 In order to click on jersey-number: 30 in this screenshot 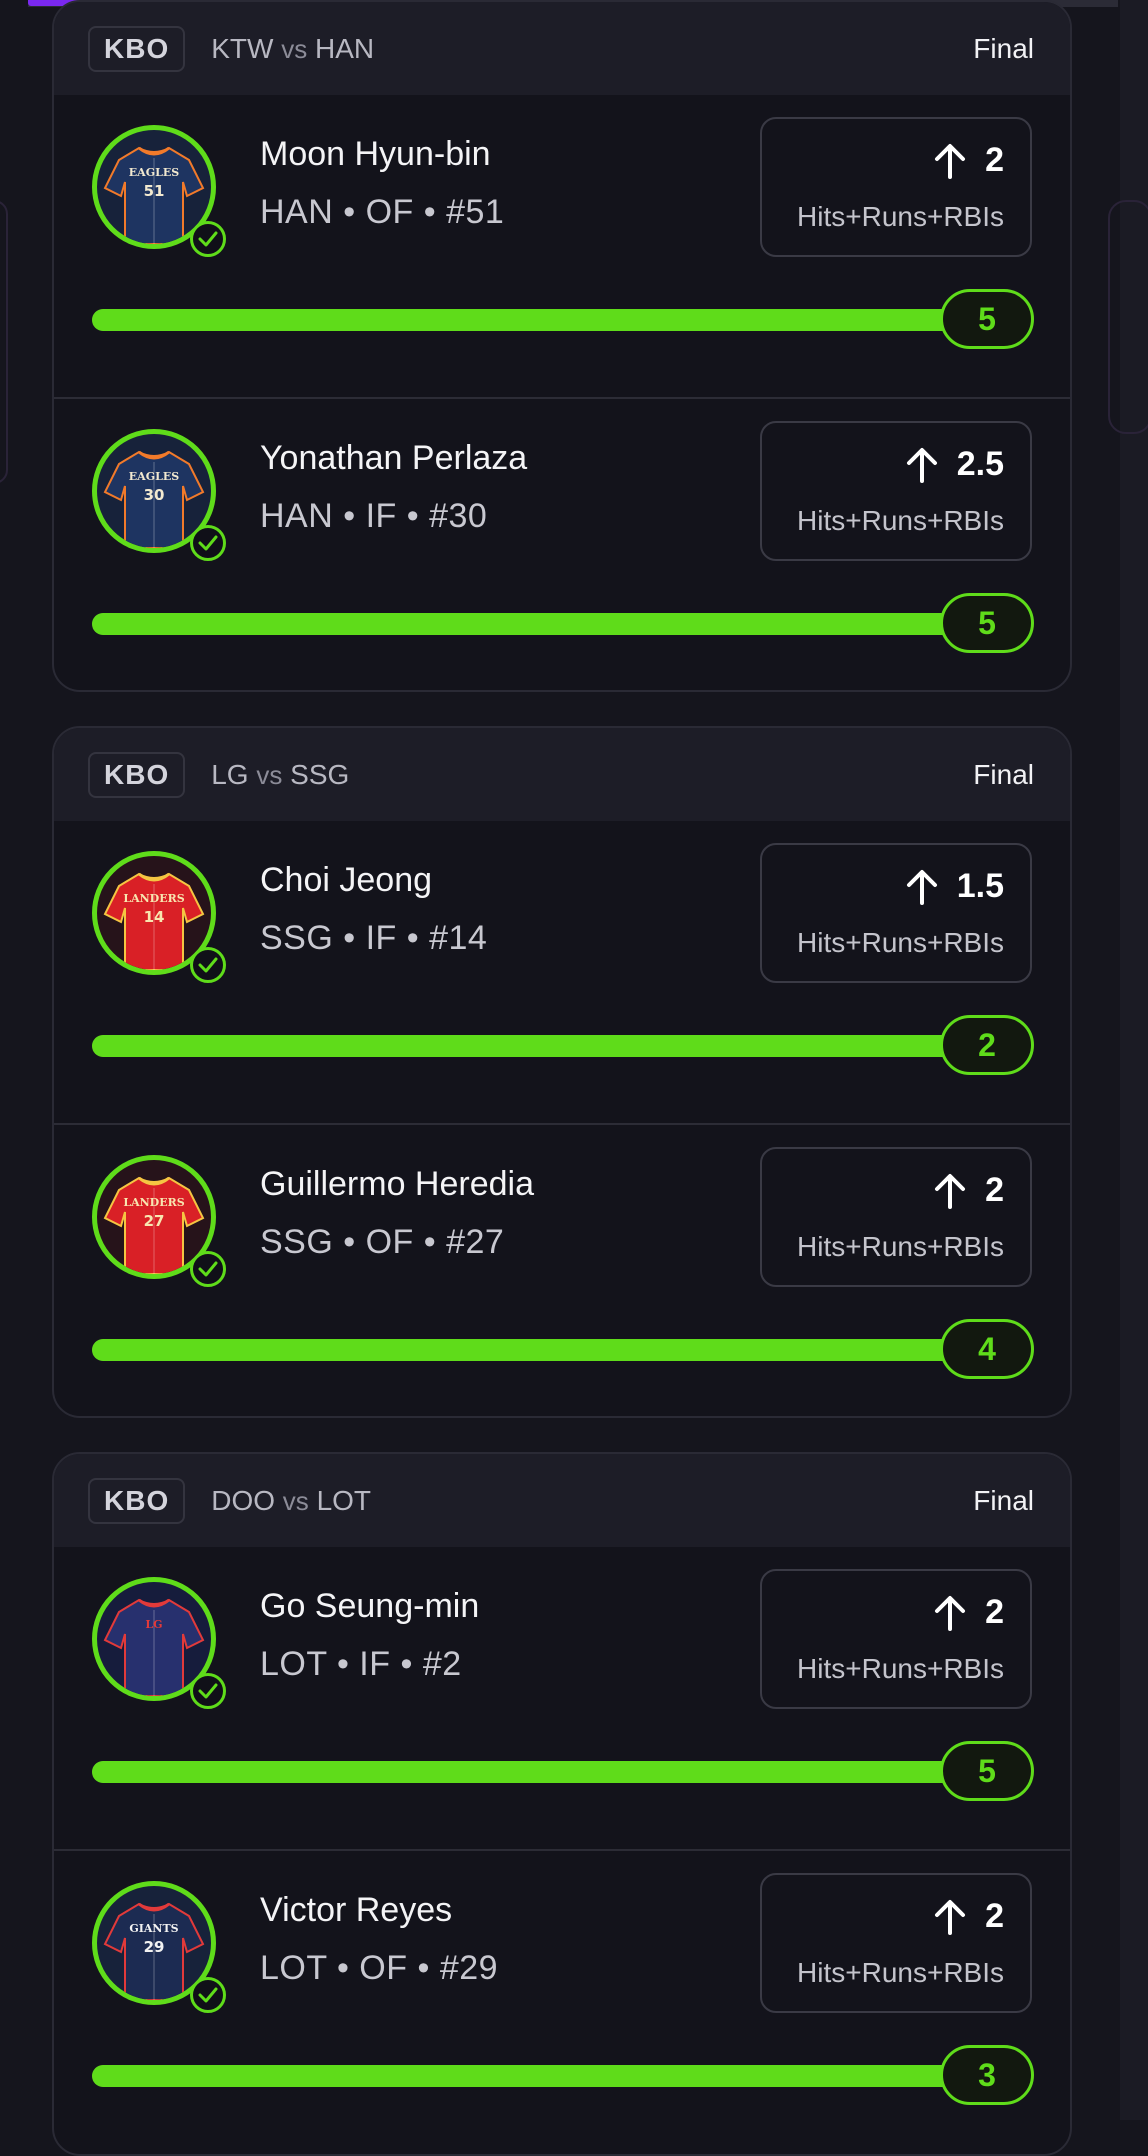, I will do `click(154, 495)`.